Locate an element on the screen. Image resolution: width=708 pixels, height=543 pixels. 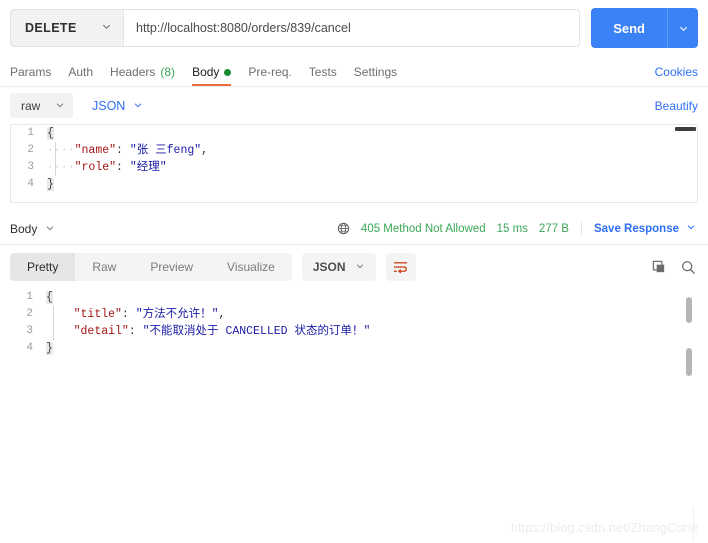
word-wrap-toggle is located at coordinates (400, 267).